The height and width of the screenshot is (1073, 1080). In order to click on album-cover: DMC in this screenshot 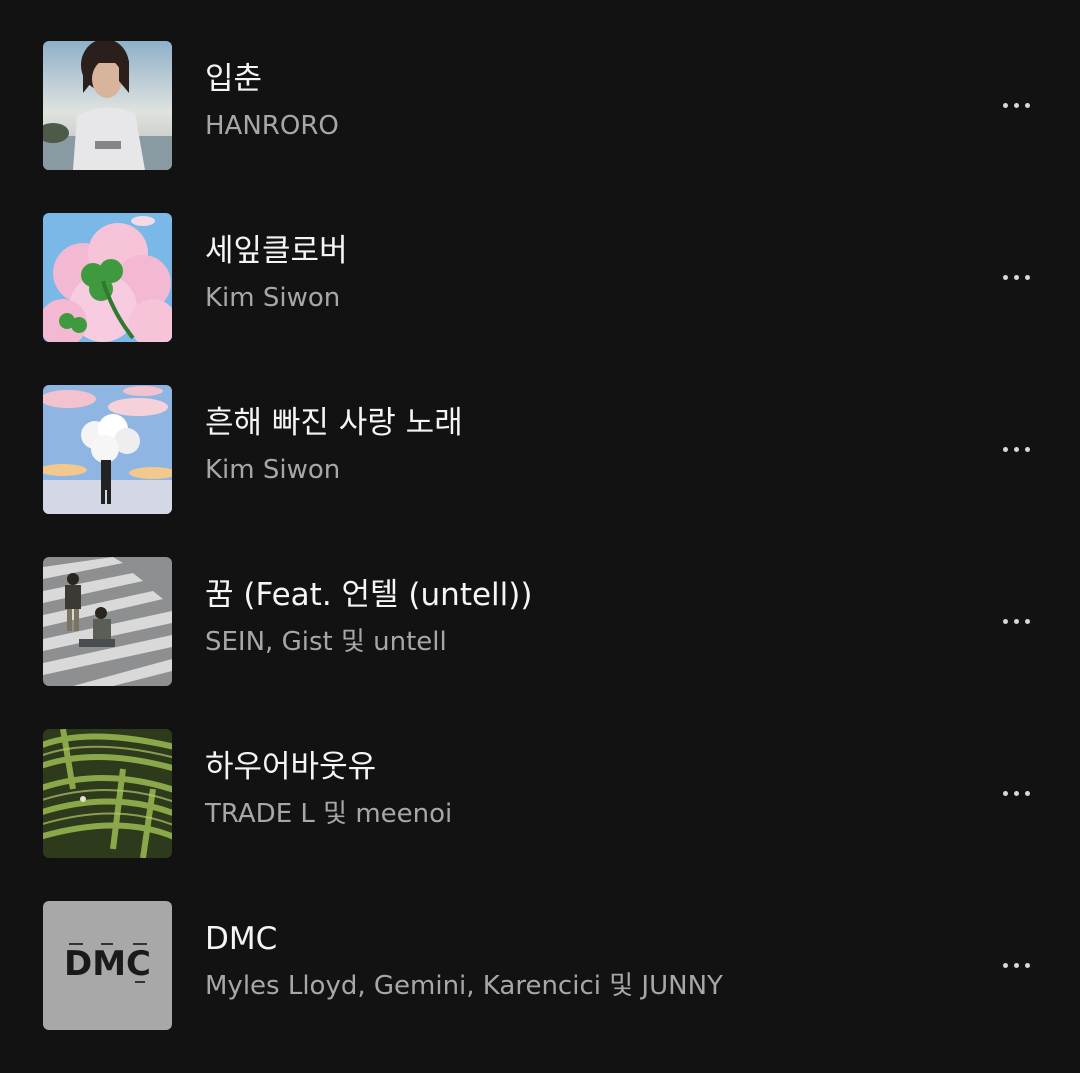, I will do `click(107, 965)`.